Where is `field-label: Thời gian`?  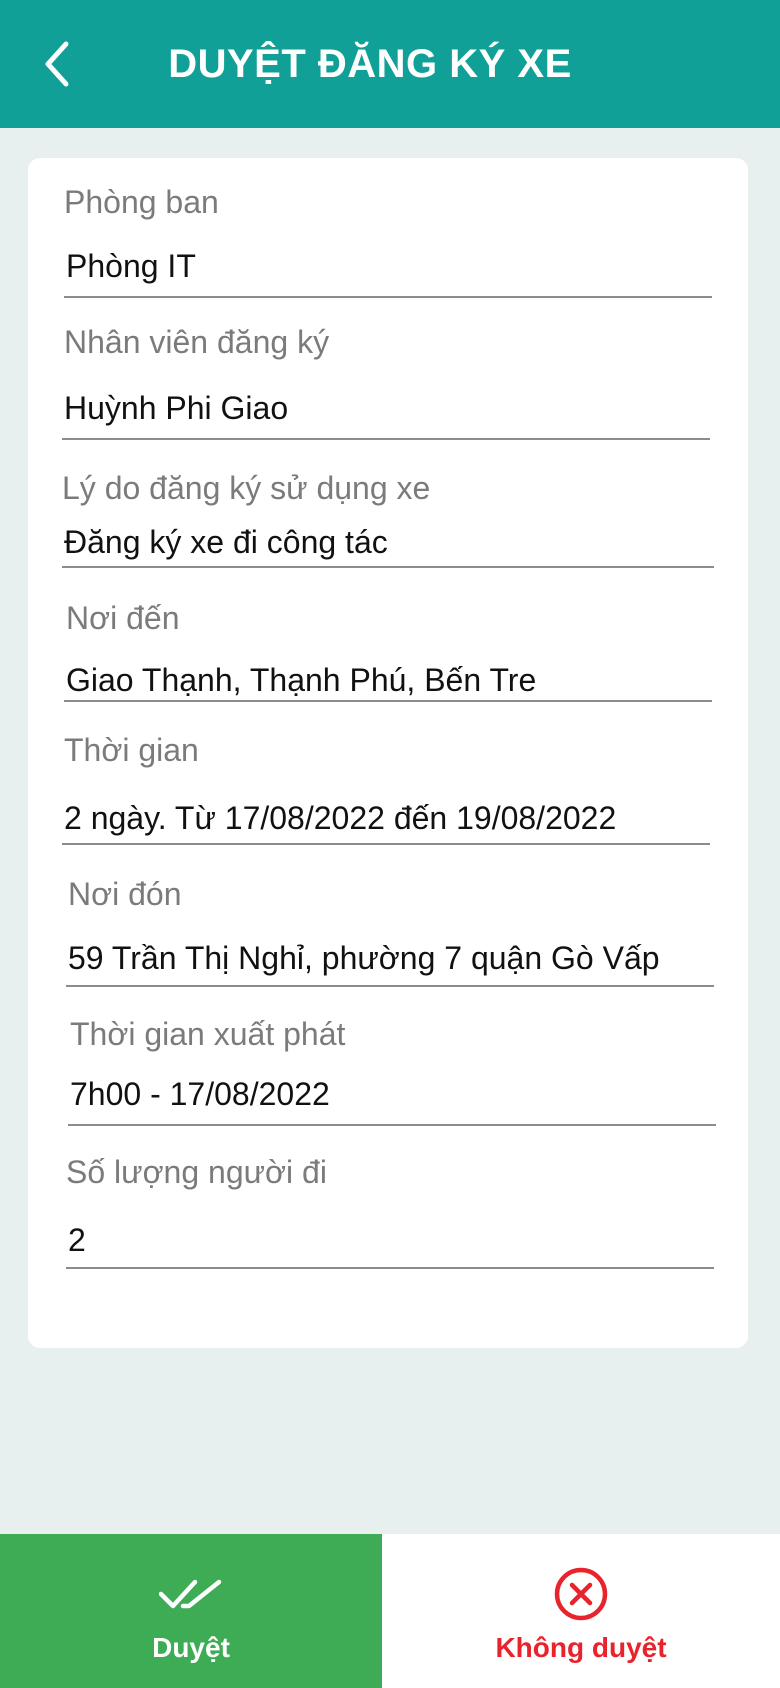
field-label: Thời gian is located at coordinates (131, 750).